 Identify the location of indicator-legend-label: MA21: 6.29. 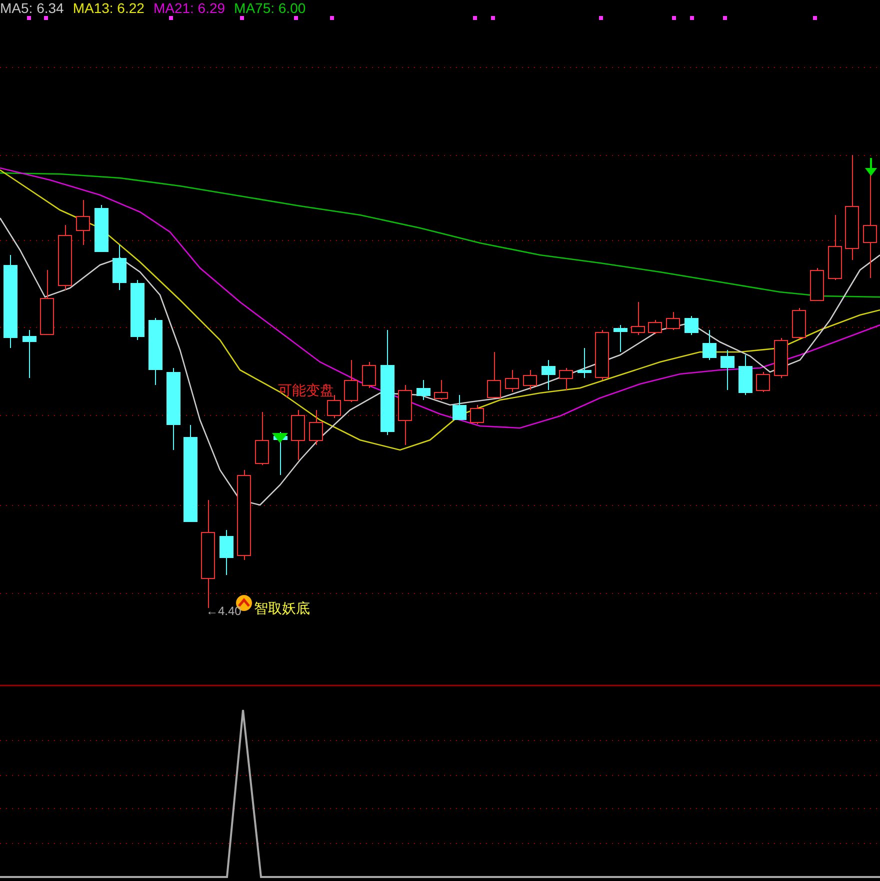
(189, 9).